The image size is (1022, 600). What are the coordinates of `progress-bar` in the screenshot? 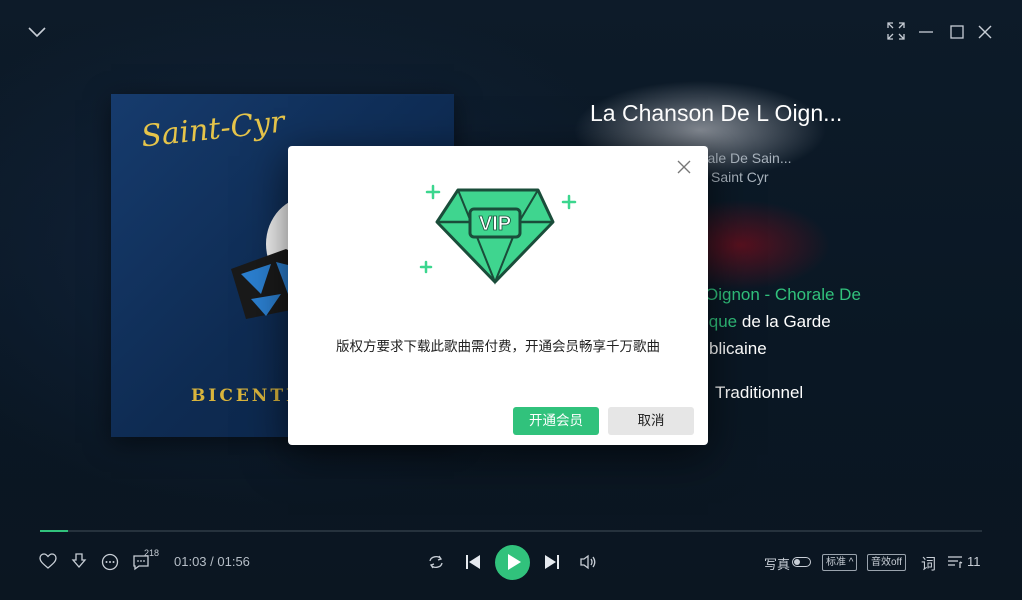 It's located at (511, 531).